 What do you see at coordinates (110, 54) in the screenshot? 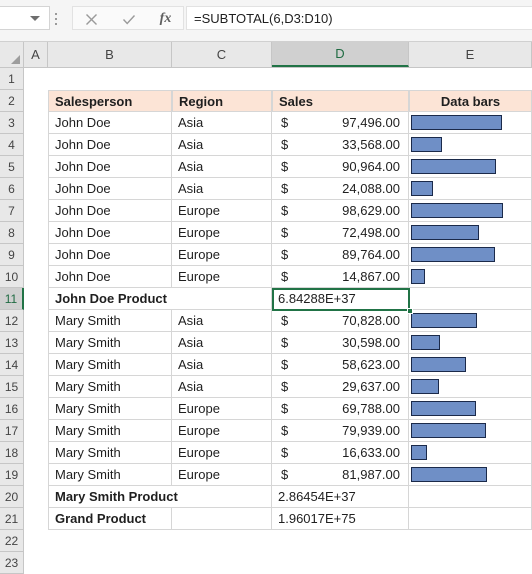
I see `column-header-b: B` at bounding box center [110, 54].